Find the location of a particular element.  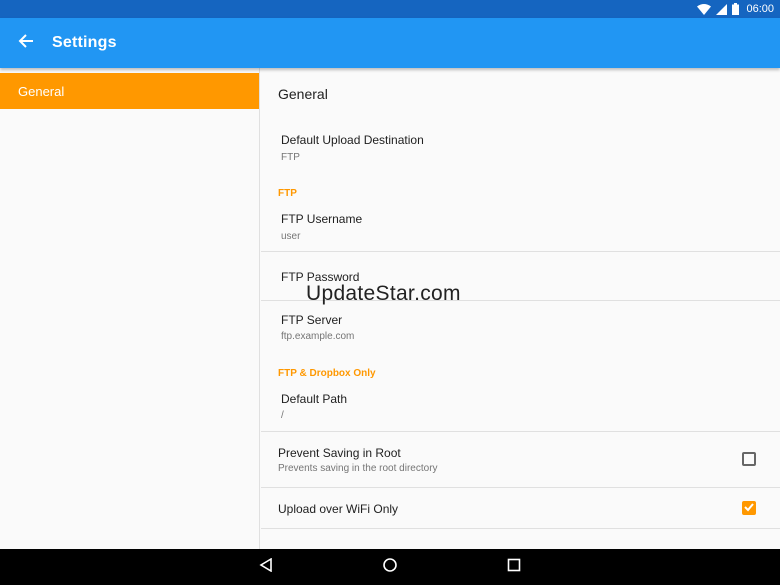

pref-default-path: Default Path / is located at coordinates (520, 407).